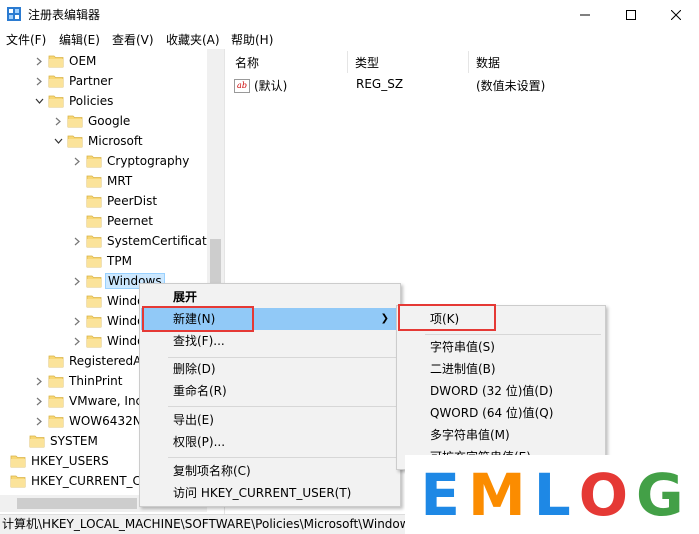  I want to click on ctx-rename: 重命名(R), so click(270, 391).